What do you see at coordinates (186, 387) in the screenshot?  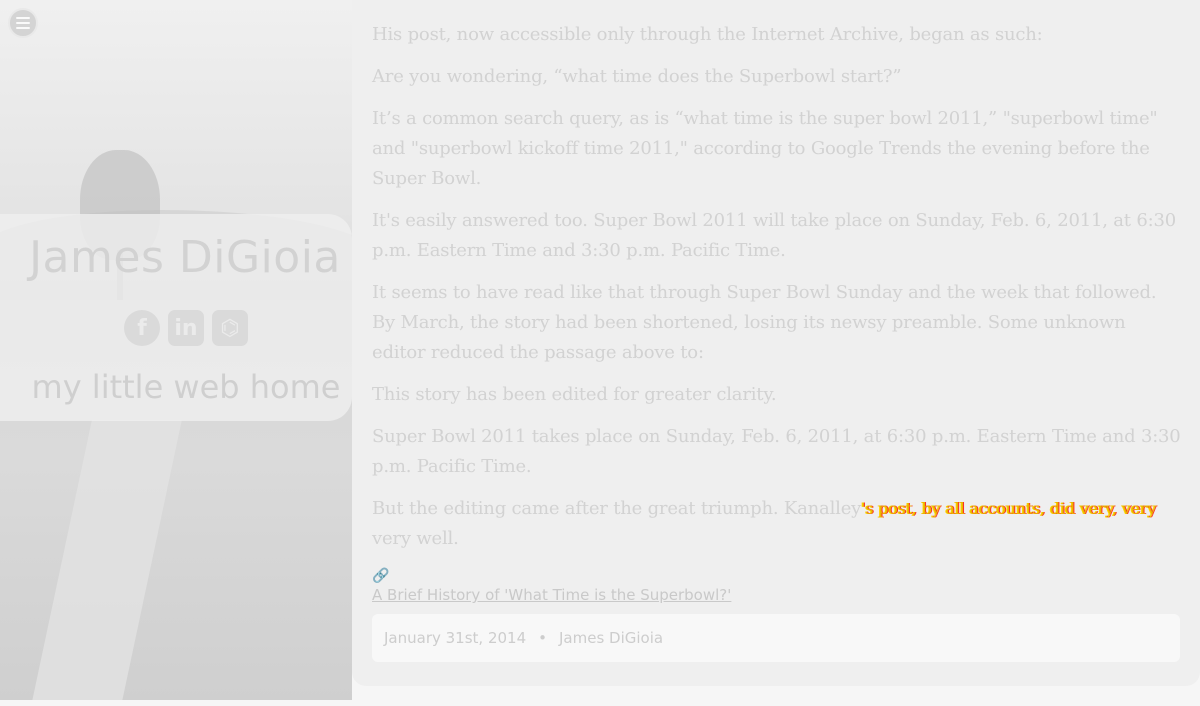 I see `tagline: my little web home` at bounding box center [186, 387].